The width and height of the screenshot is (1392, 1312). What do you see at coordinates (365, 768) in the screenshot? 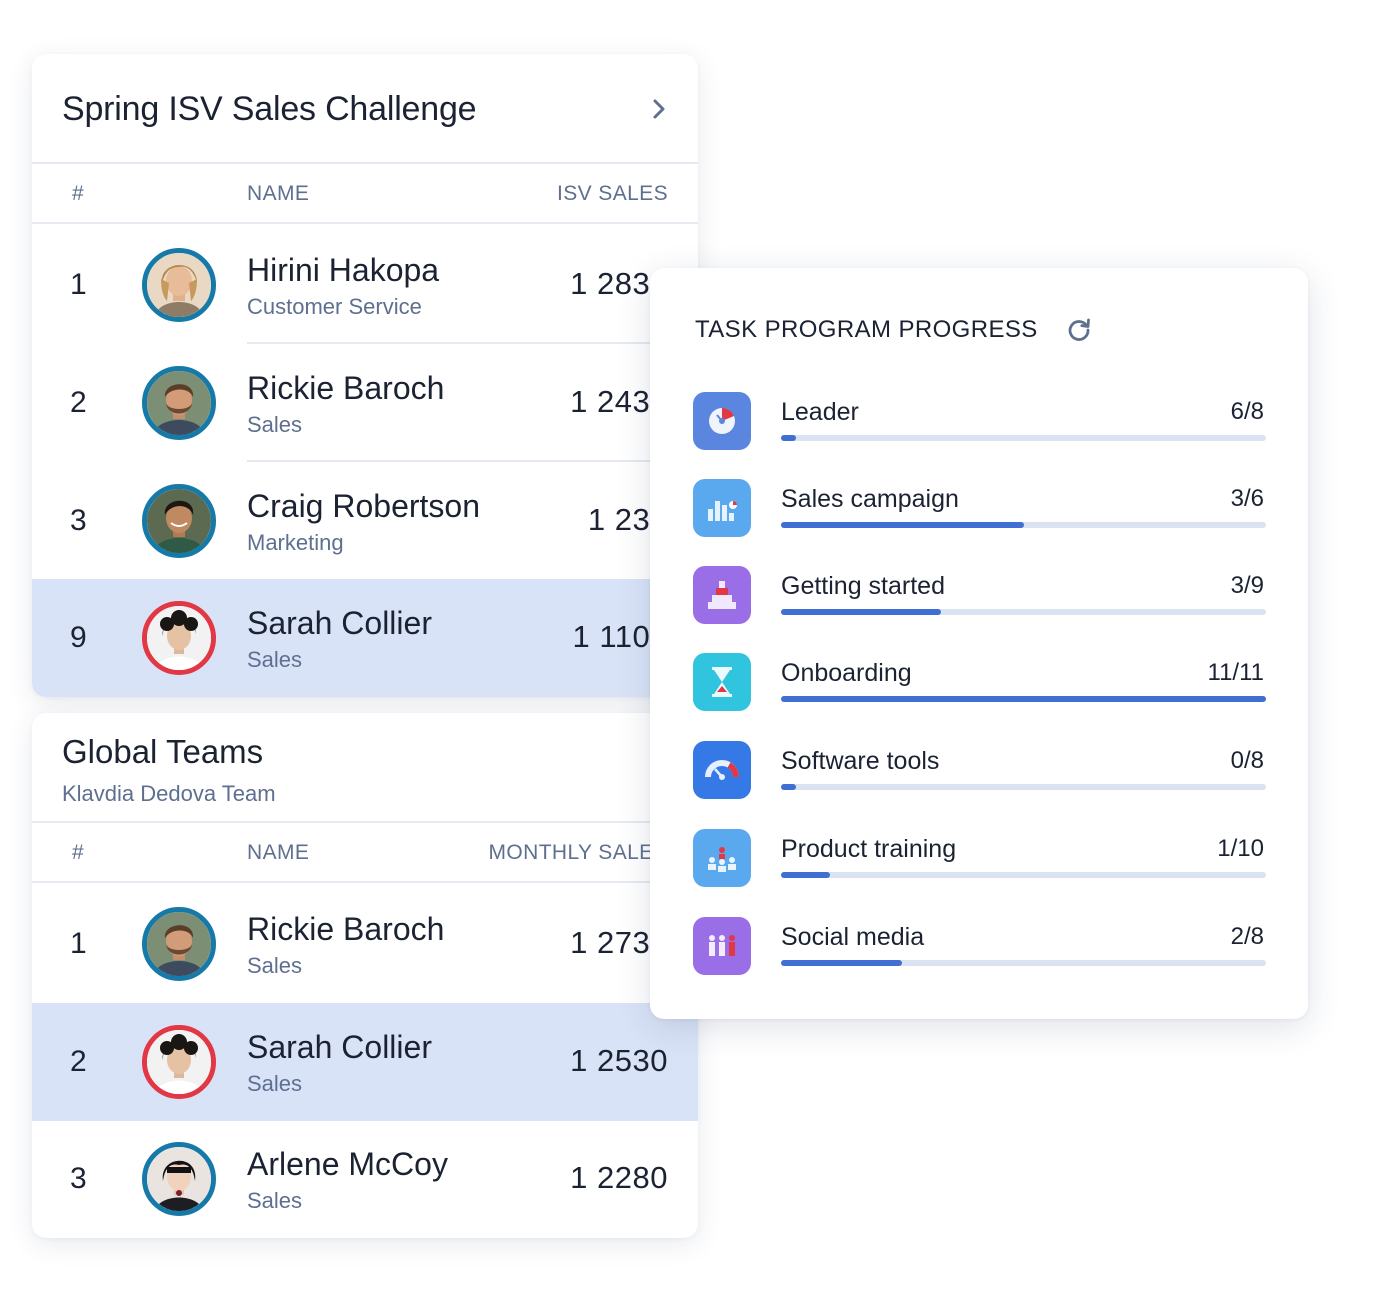
I see `teams-header: Global Teams Klavdia Dedova Team` at bounding box center [365, 768].